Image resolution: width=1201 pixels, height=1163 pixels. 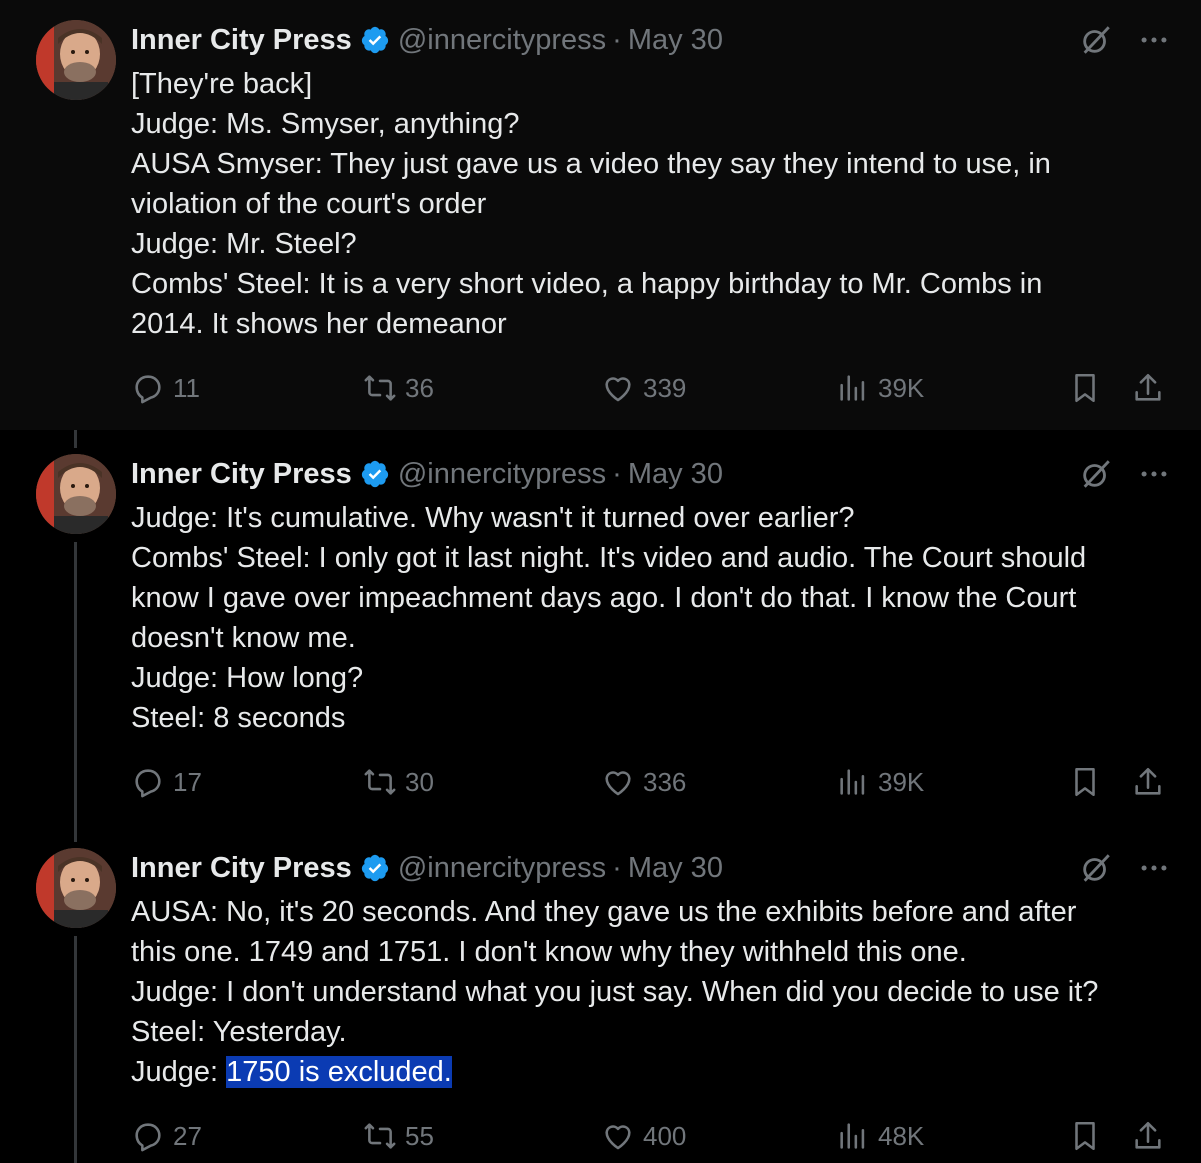 What do you see at coordinates (238, 718) in the screenshot?
I see `tweet-text-line: Steel: 8 seconds` at bounding box center [238, 718].